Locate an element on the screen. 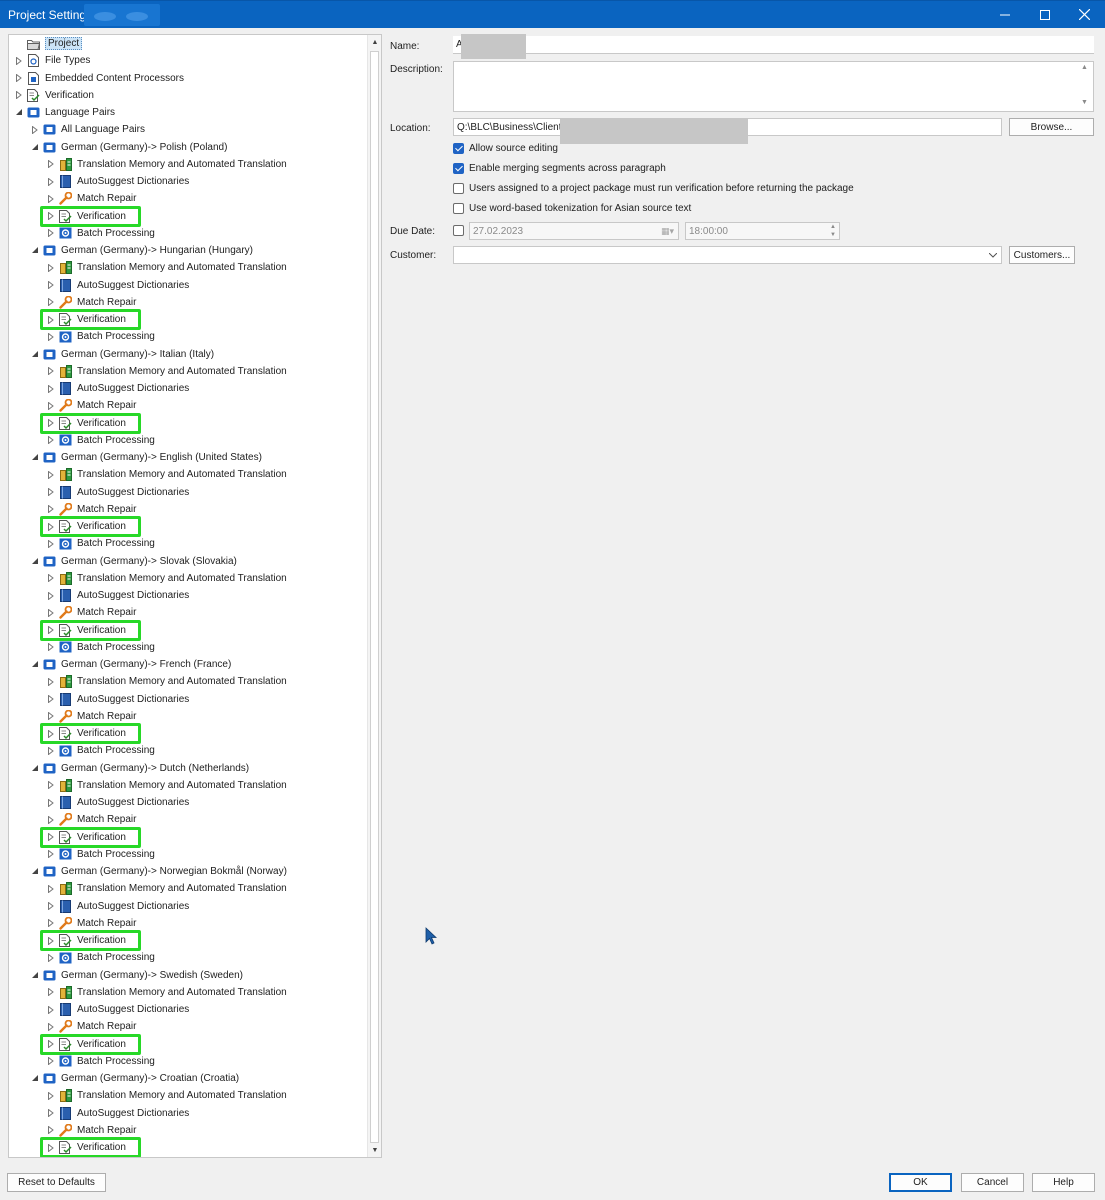 The width and height of the screenshot is (1105, 1200). ok-button: OK is located at coordinates (920, 1182).